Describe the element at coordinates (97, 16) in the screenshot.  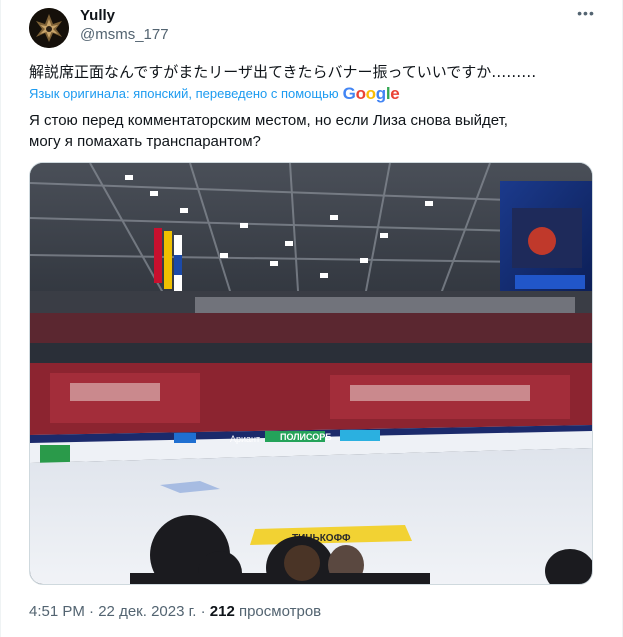
I see `display-name: Yully` at that location.